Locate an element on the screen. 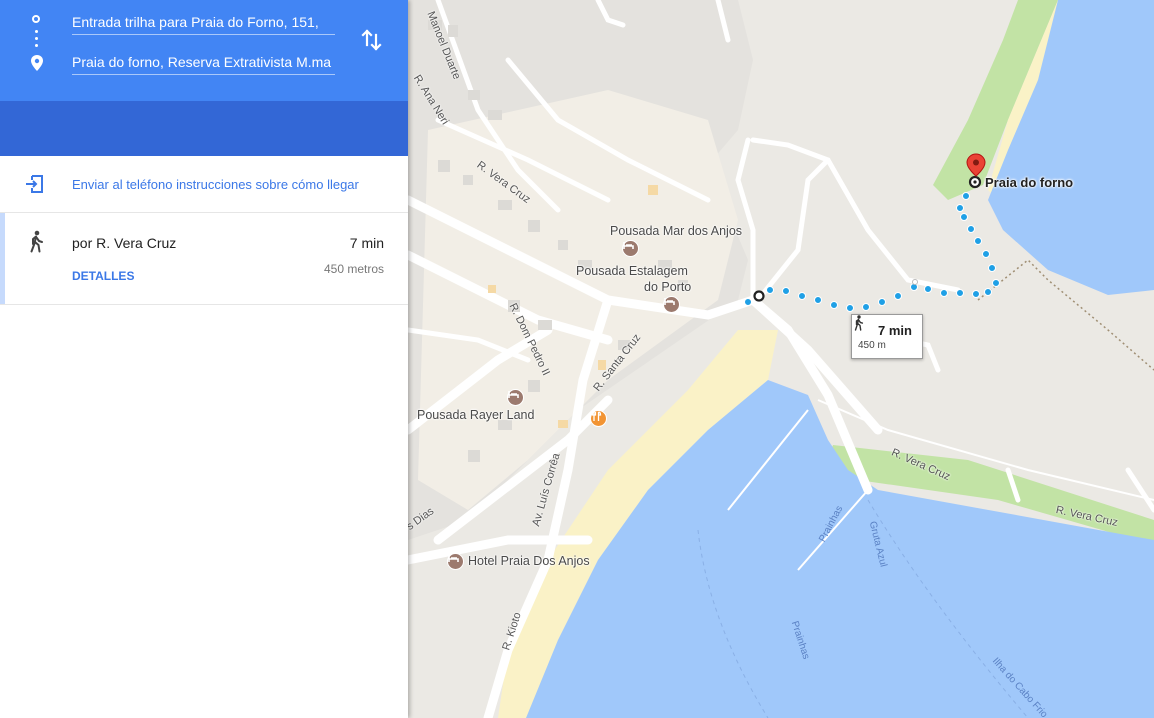  selected-route-accent is located at coordinates (2, 258).